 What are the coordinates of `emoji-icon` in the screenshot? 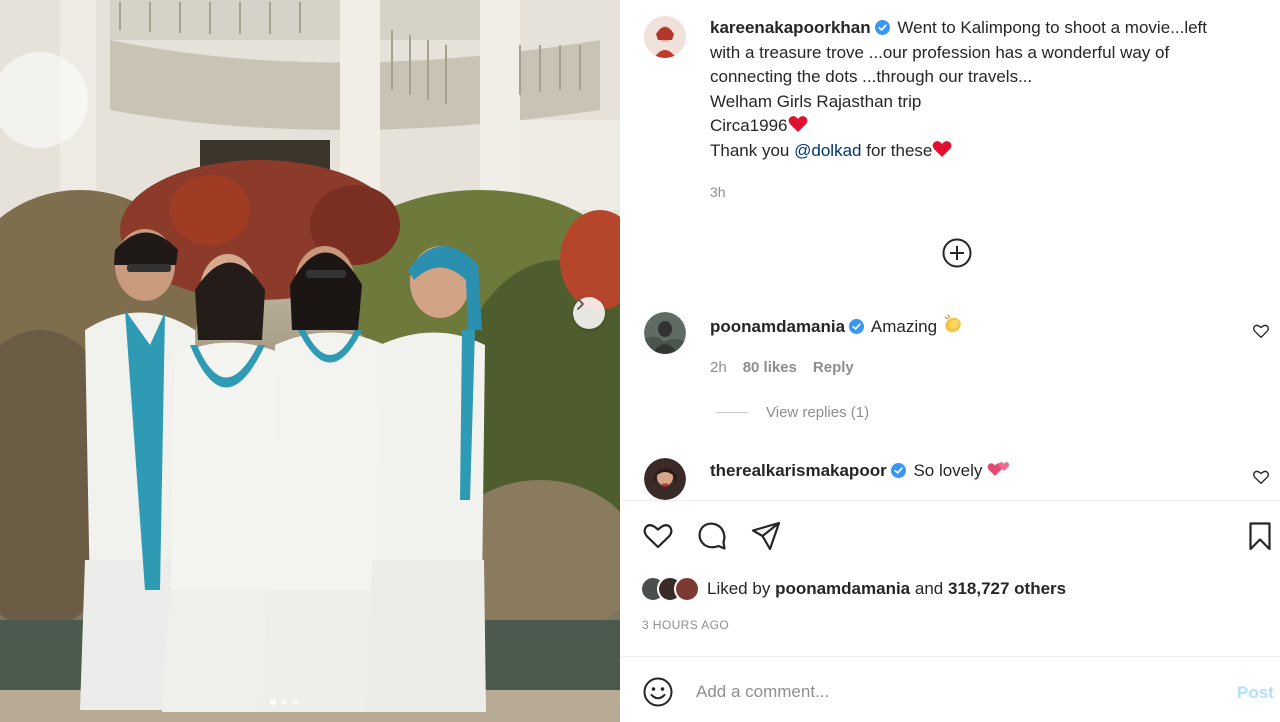 It's located at (658, 692).